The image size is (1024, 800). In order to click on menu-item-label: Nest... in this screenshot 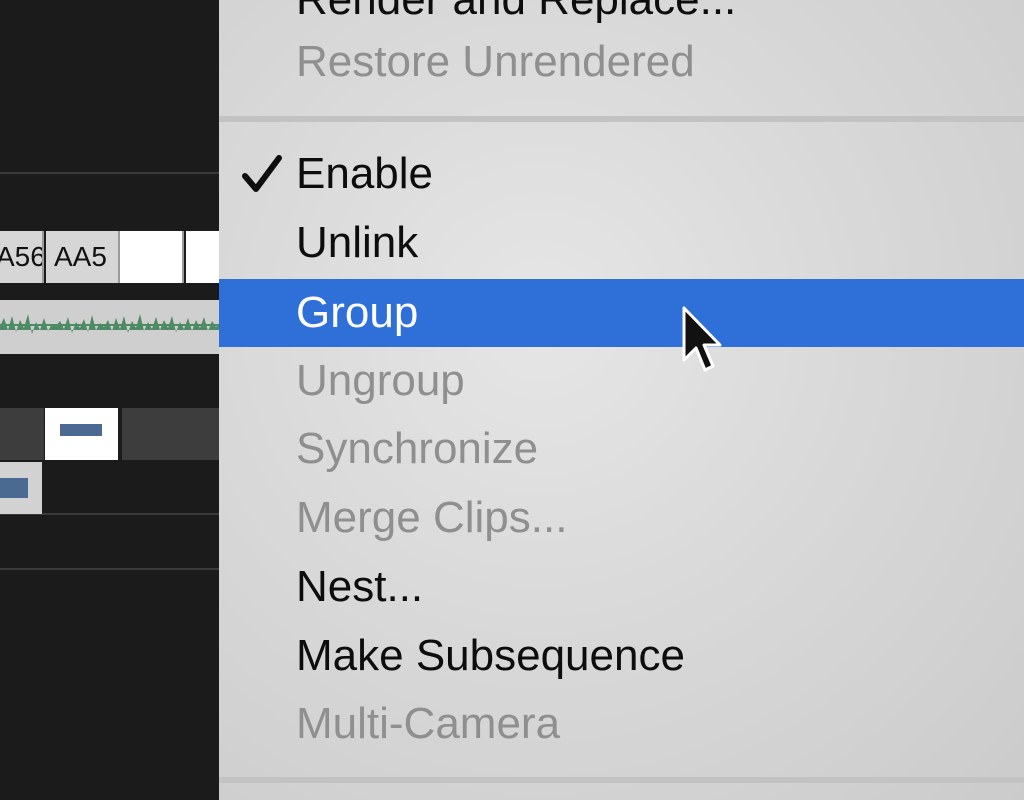, I will do `click(360, 586)`.